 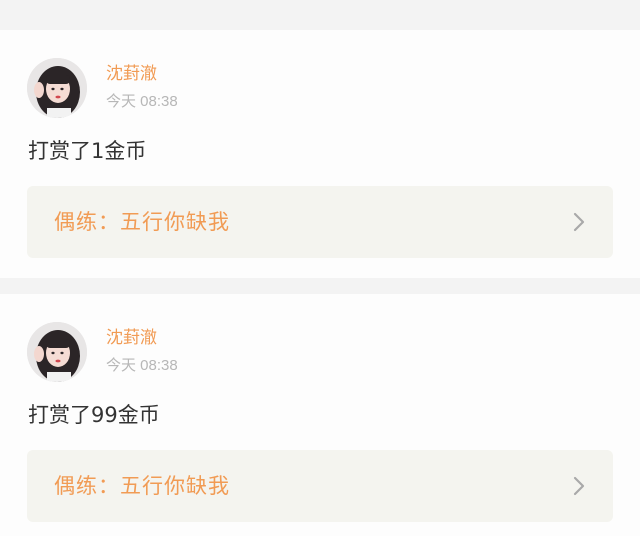 What do you see at coordinates (94, 415) in the screenshot?
I see `message-text: 打赏了99金币` at bounding box center [94, 415].